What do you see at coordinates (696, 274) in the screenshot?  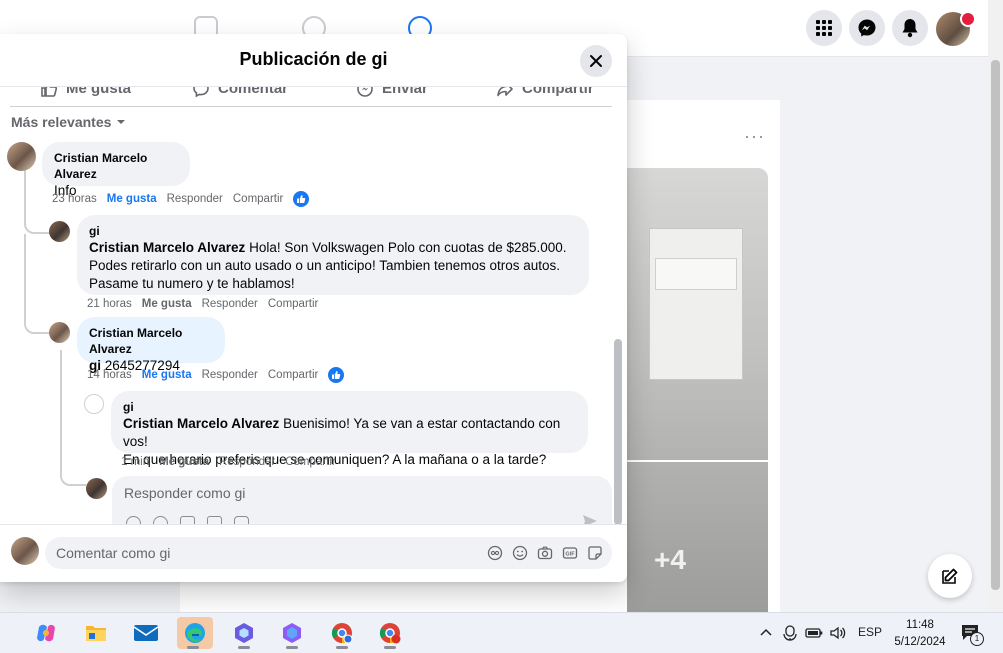 I see `photo-drawer` at bounding box center [696, 274].